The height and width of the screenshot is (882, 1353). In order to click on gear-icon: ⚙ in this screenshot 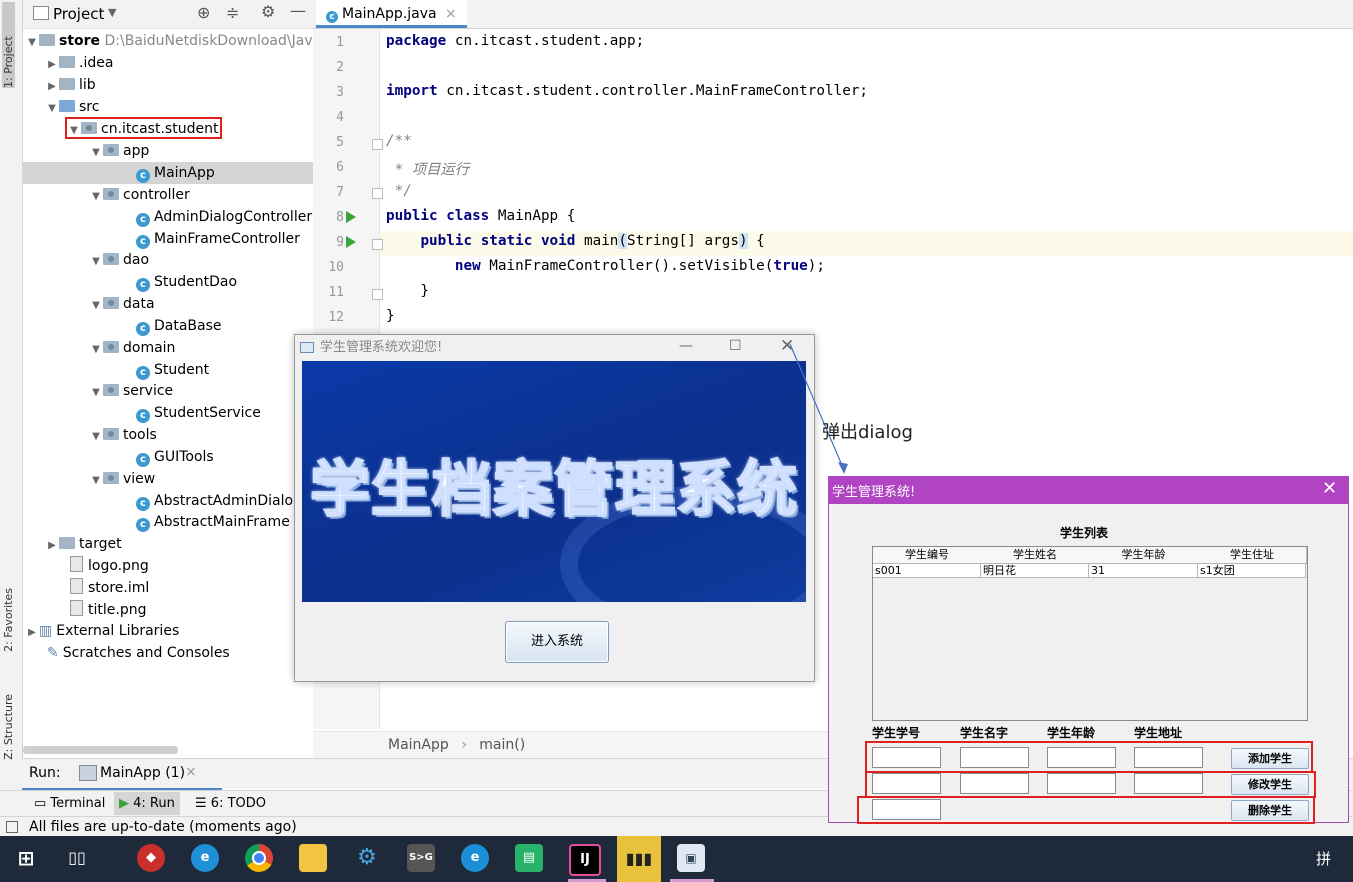, I will do `click(268, 11)`.